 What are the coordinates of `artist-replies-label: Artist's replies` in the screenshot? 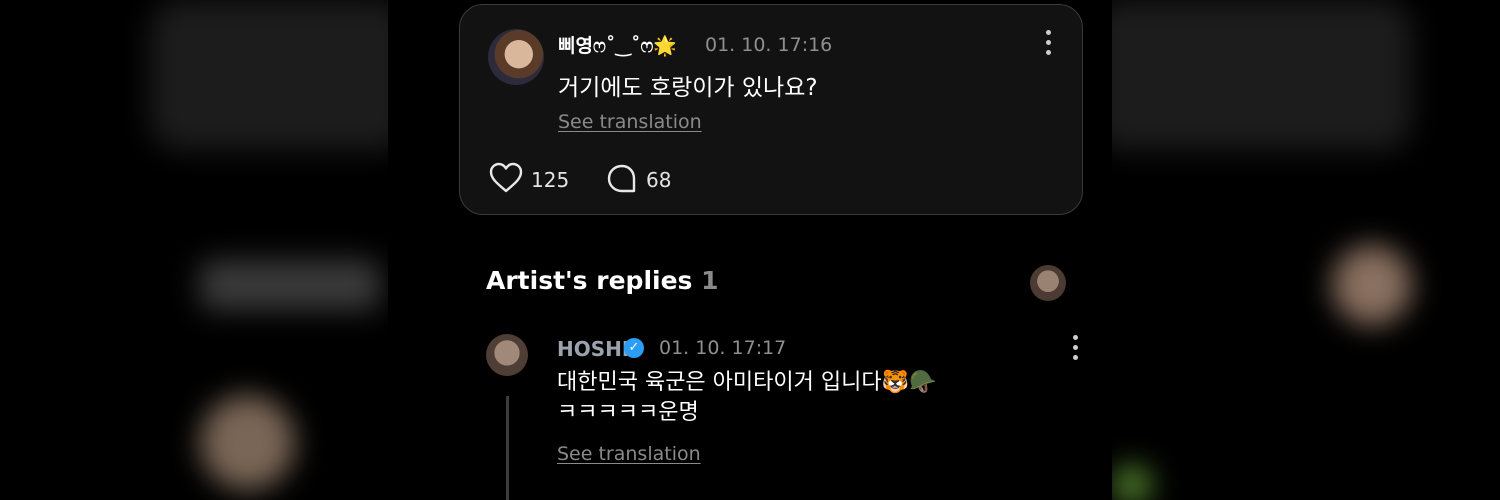 It's located at (589, 280).